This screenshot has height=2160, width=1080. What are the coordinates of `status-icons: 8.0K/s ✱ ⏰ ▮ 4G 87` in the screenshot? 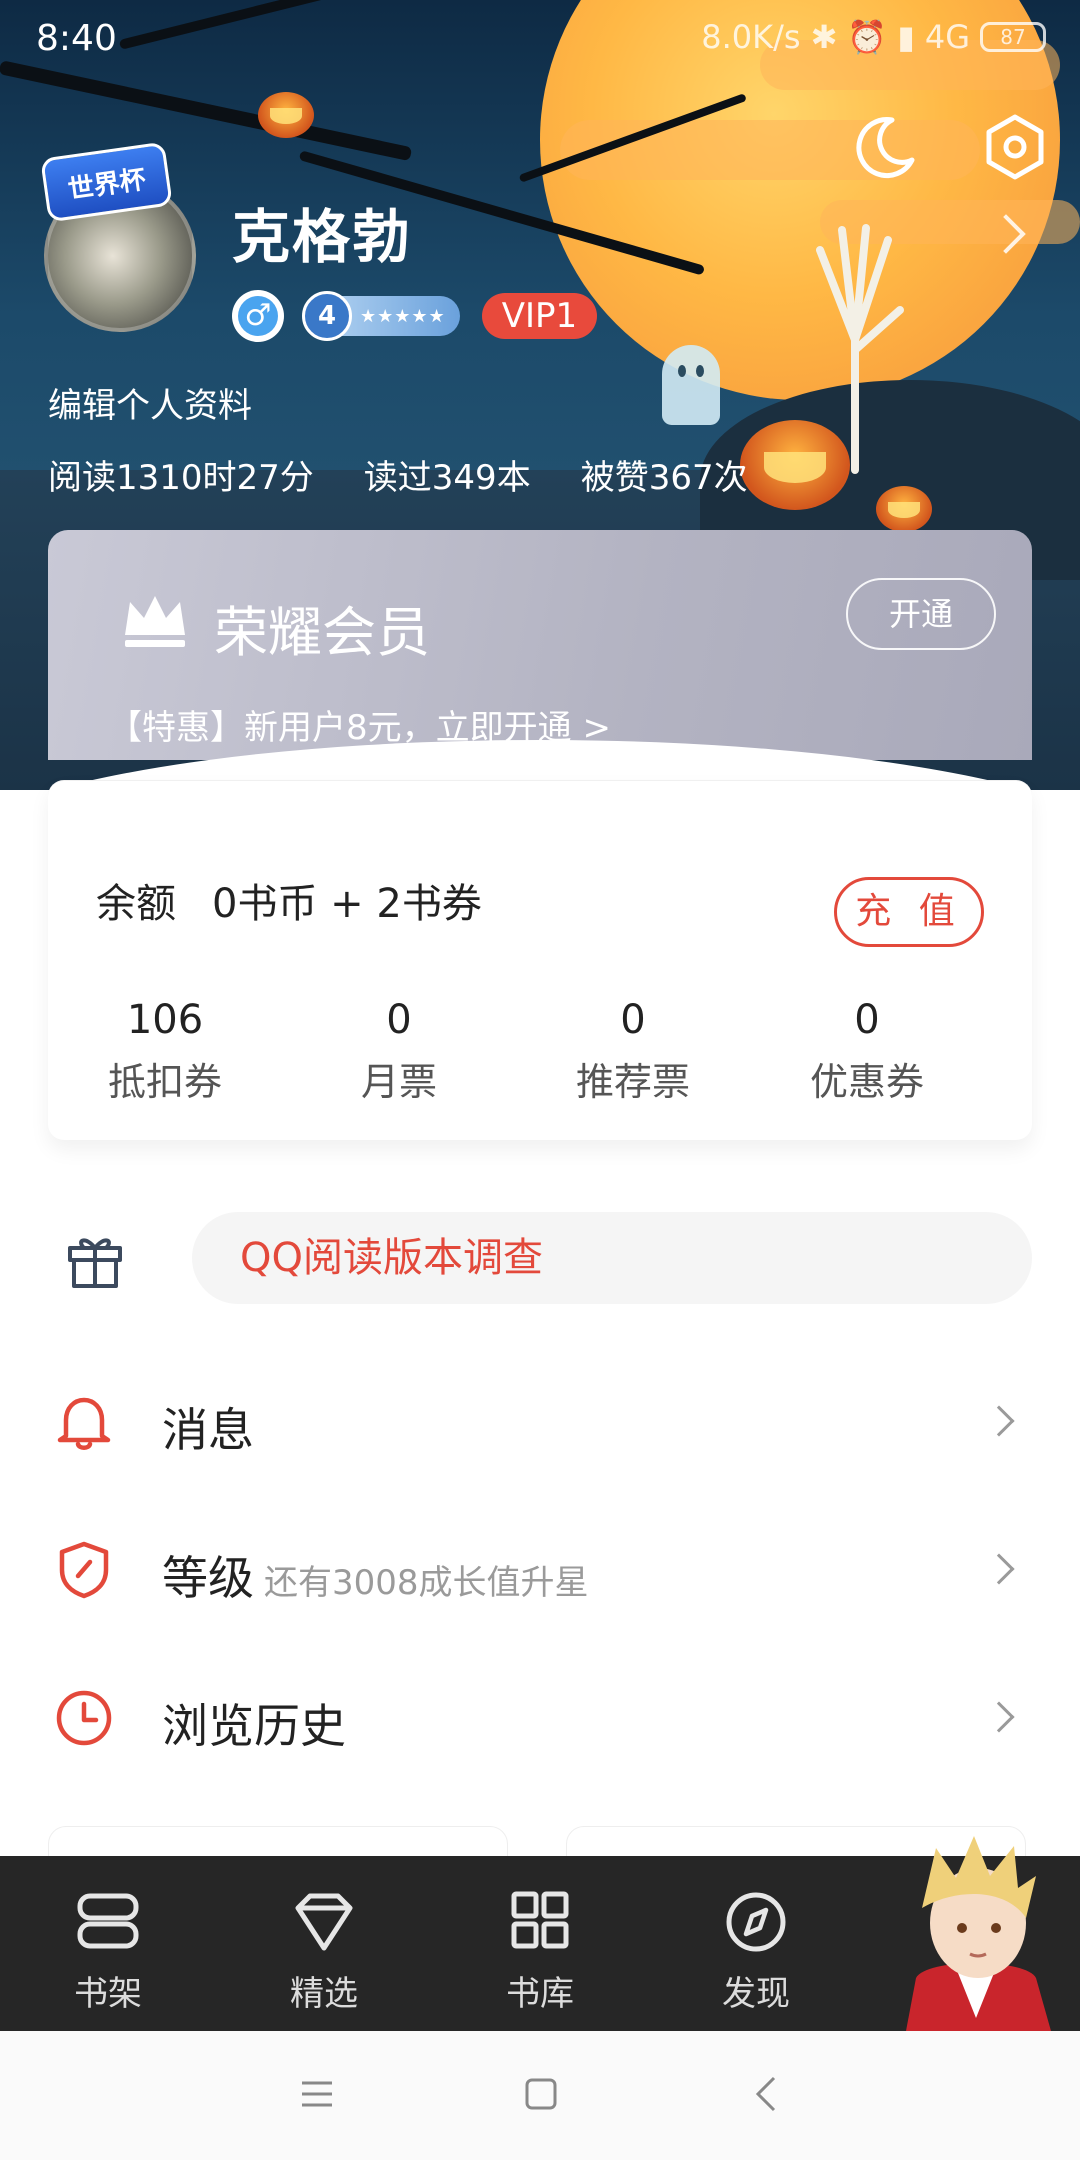 It's located at (873, 37).